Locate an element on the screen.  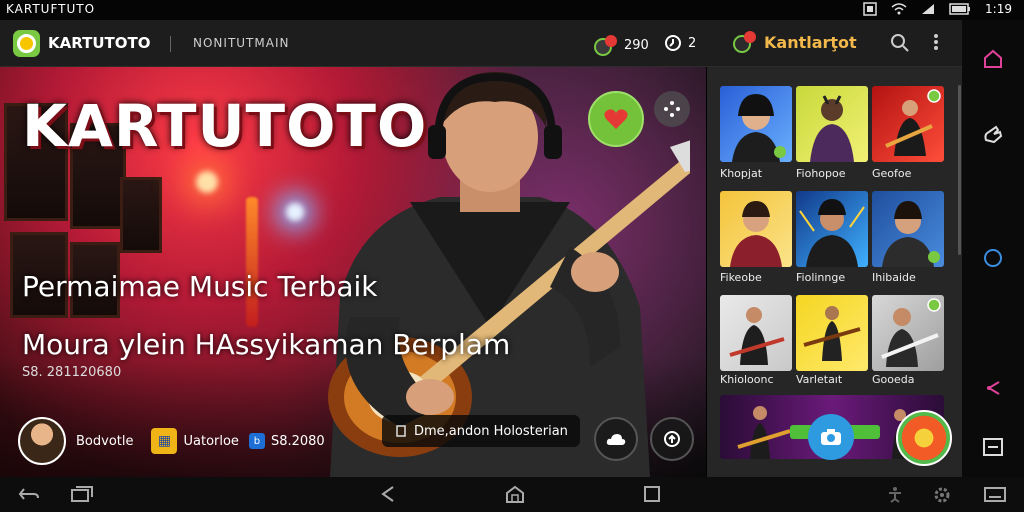
dots-grid-icon is located at coordinates (672, 109).